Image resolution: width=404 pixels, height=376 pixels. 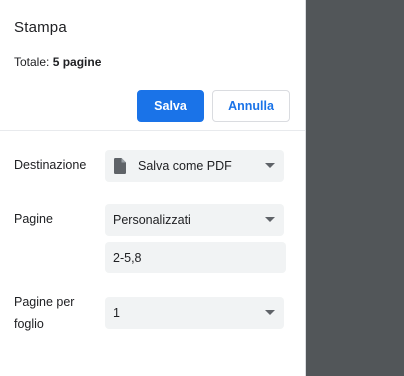 I want to click on page-count-summary: Totale: 5 pagine, so click(x=57, y=62).